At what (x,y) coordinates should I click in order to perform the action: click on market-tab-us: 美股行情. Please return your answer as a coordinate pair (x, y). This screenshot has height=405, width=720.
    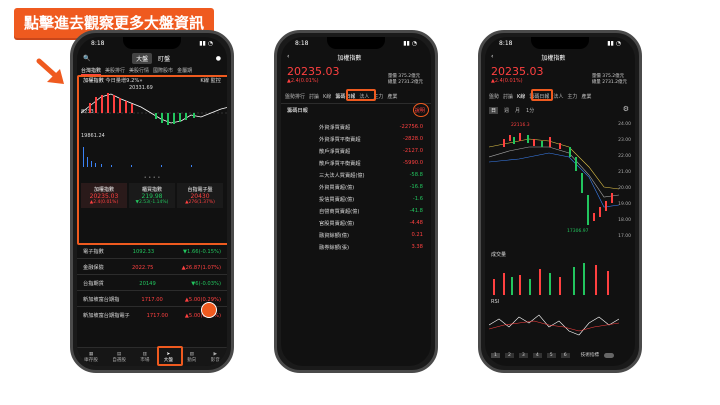
    Looking at the image, I should click on (139, 71).